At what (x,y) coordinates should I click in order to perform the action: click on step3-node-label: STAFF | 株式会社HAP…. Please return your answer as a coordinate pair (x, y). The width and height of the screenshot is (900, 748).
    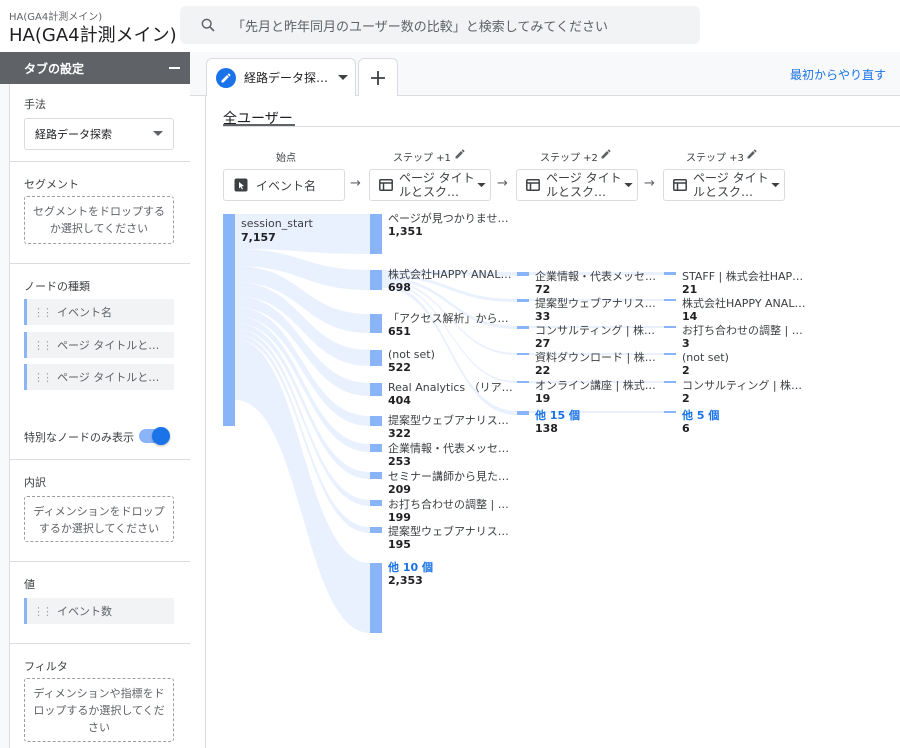
    Looking at the image, I should click on (744, 276).